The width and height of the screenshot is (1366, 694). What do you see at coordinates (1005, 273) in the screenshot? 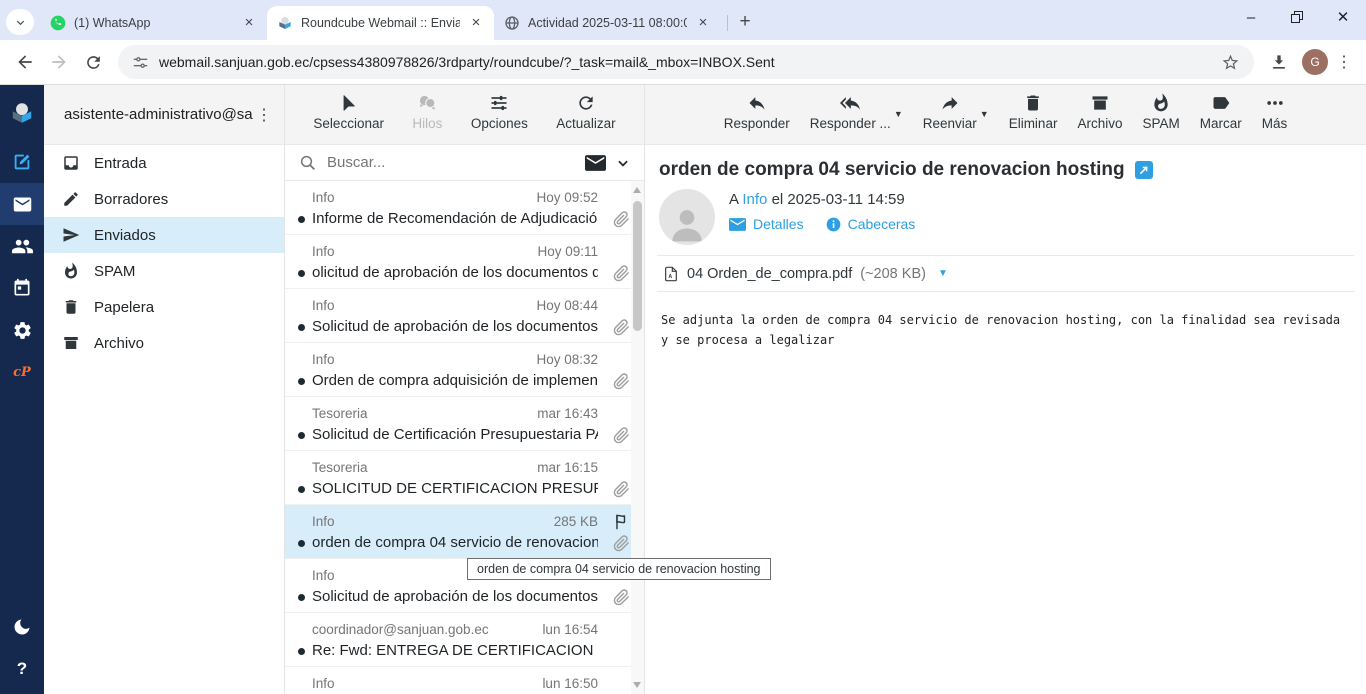
I see `attachment-bar: A 04 Orden_de_compra.pdf (~208 KB) ▼` at bounding box center [1005, 273].